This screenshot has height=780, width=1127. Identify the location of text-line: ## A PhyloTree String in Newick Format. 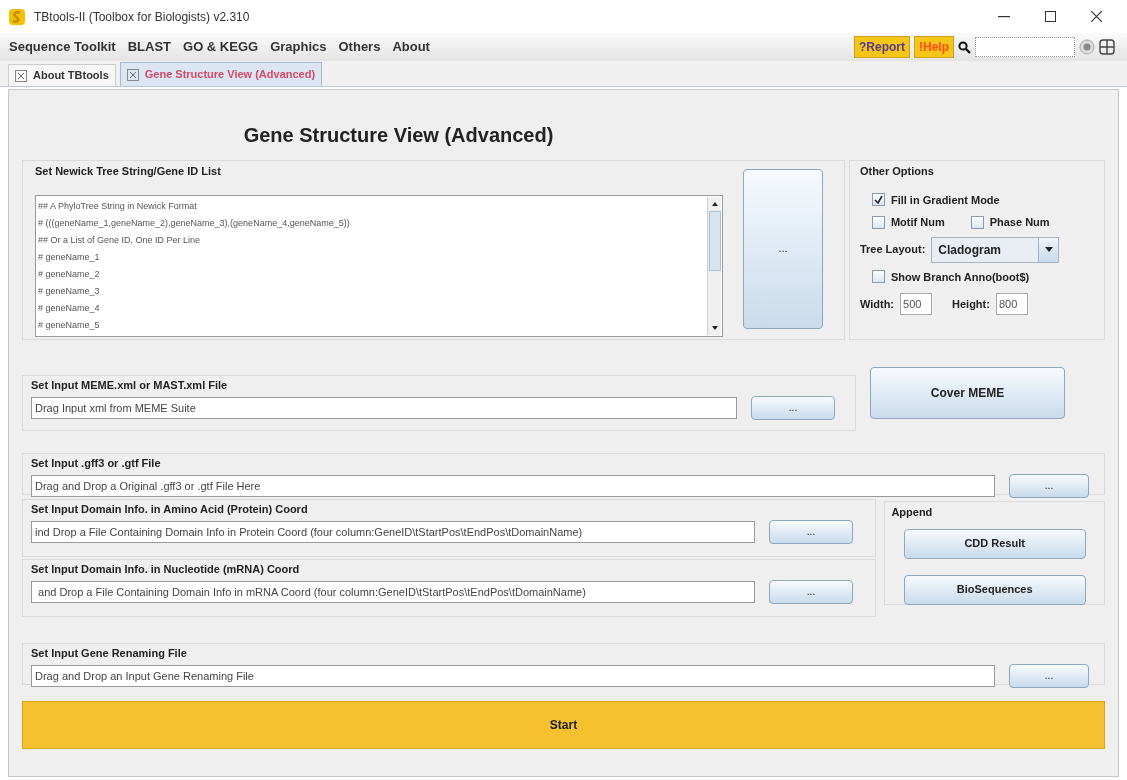
(117, 206).